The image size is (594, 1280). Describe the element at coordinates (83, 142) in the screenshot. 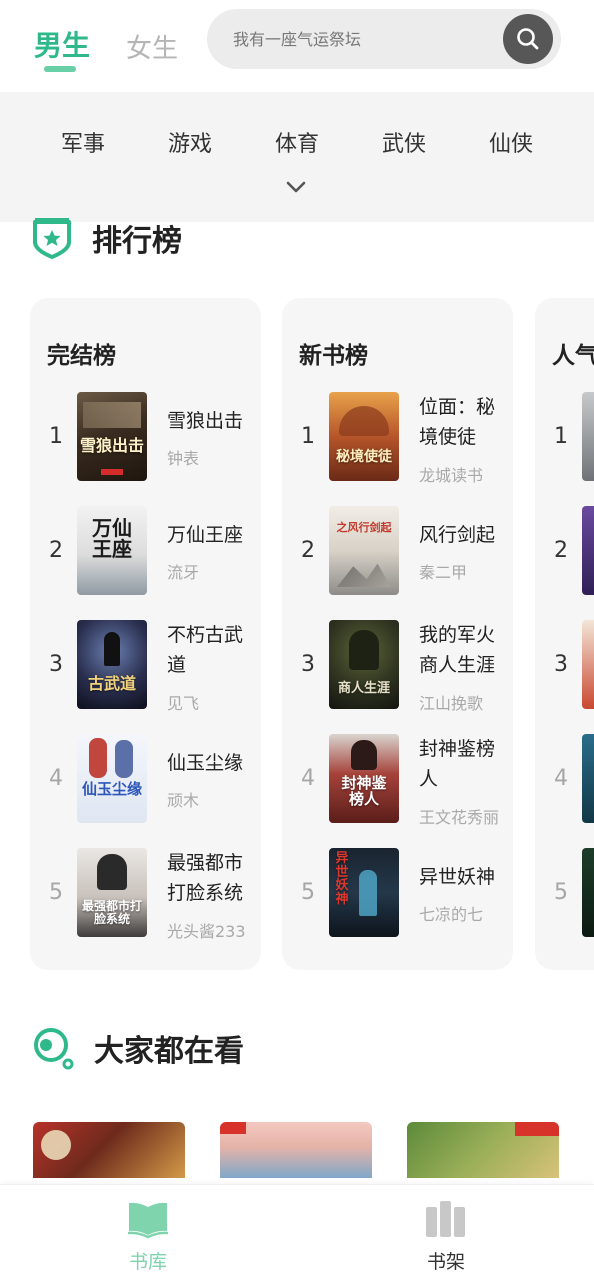

I see `category-military: 军事` at that location.